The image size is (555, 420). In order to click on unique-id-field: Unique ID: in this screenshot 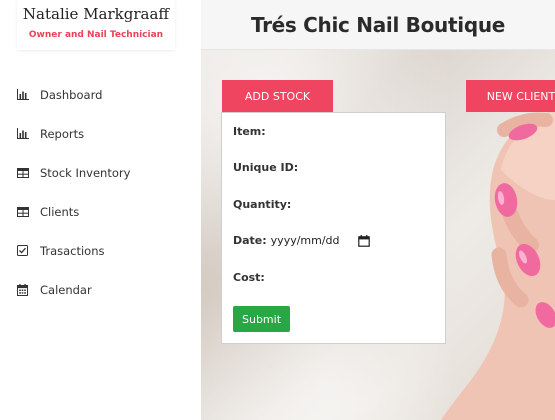, I will do `click(265, 167)`.